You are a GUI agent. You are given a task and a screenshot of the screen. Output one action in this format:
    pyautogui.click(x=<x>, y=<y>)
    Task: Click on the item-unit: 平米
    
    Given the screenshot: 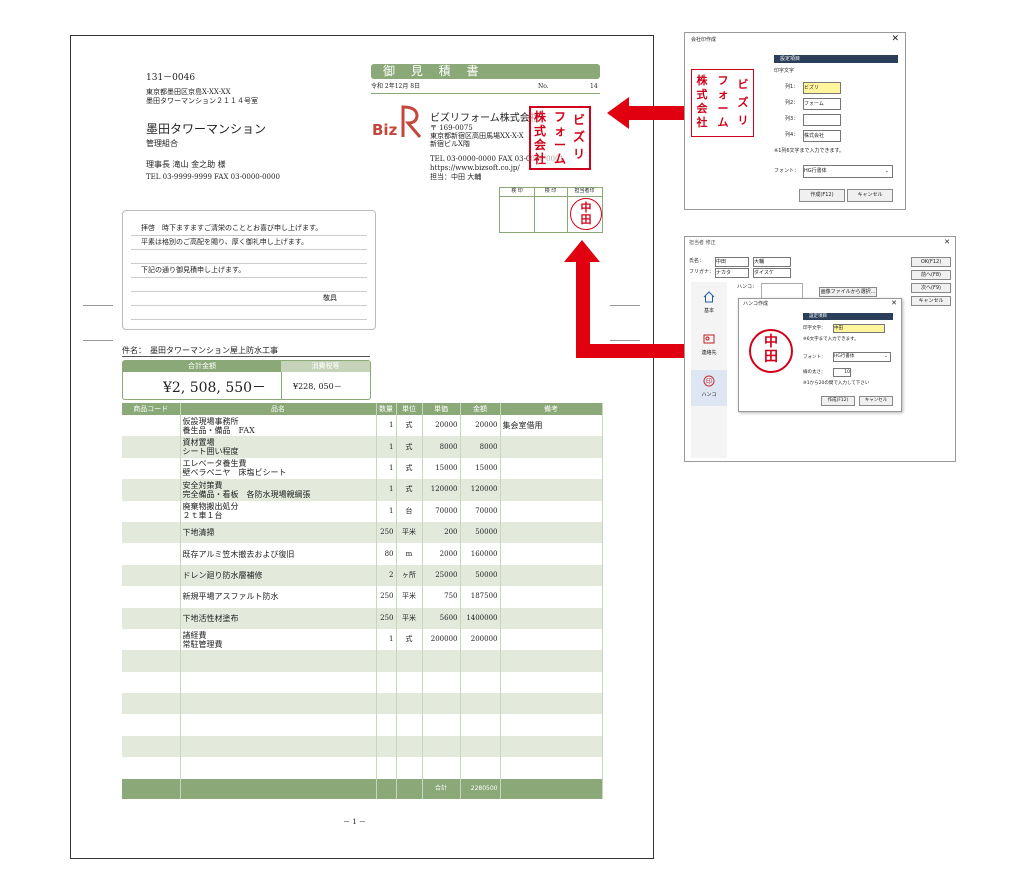 What is the action you would take?
    pyautogui.click(x=409, y=618)
    